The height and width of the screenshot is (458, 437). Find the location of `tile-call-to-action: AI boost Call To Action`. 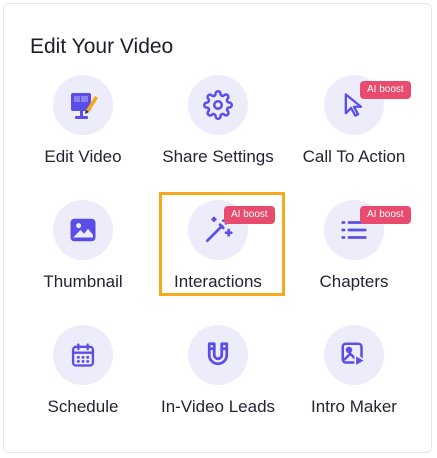

tile-call-to-action: AI boost Call To Action is located at coordinates (354, 125).